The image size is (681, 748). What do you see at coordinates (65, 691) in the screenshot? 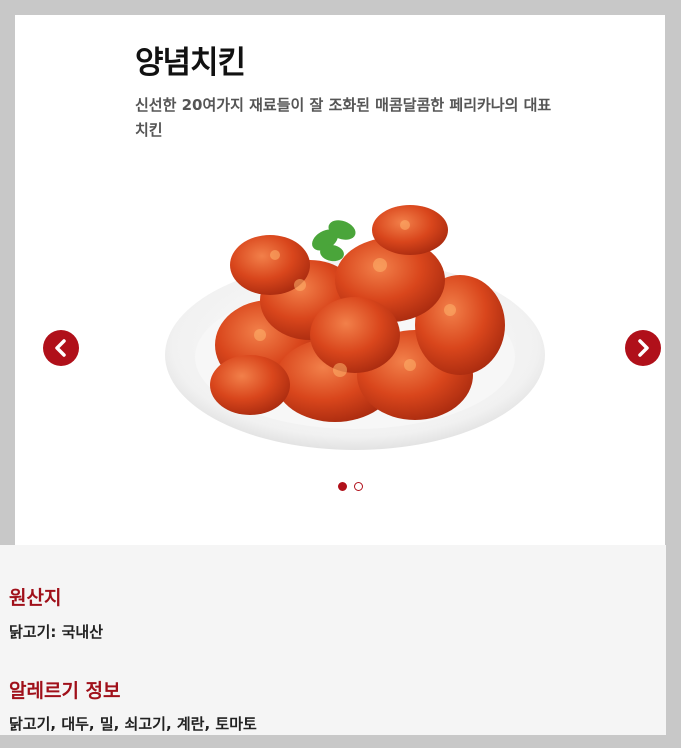
I see `allergy-heading: 알레르기 정보` at bounding box center [65, 691].